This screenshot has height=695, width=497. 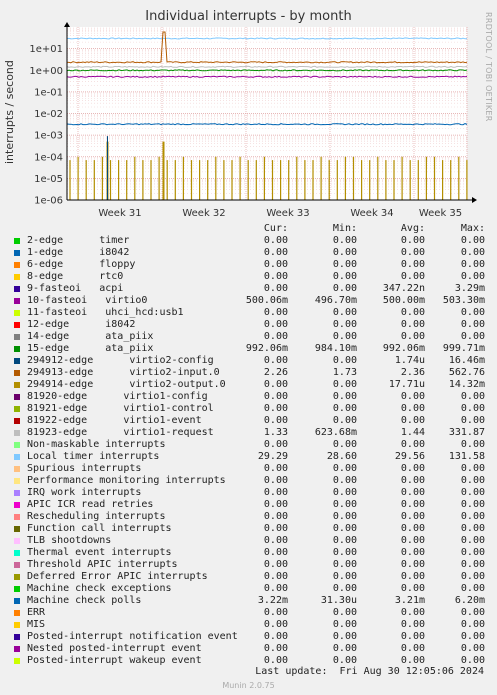 I want to click on legend-label: 294914-edge virtio2-output.0, so click(x=126, y=384).